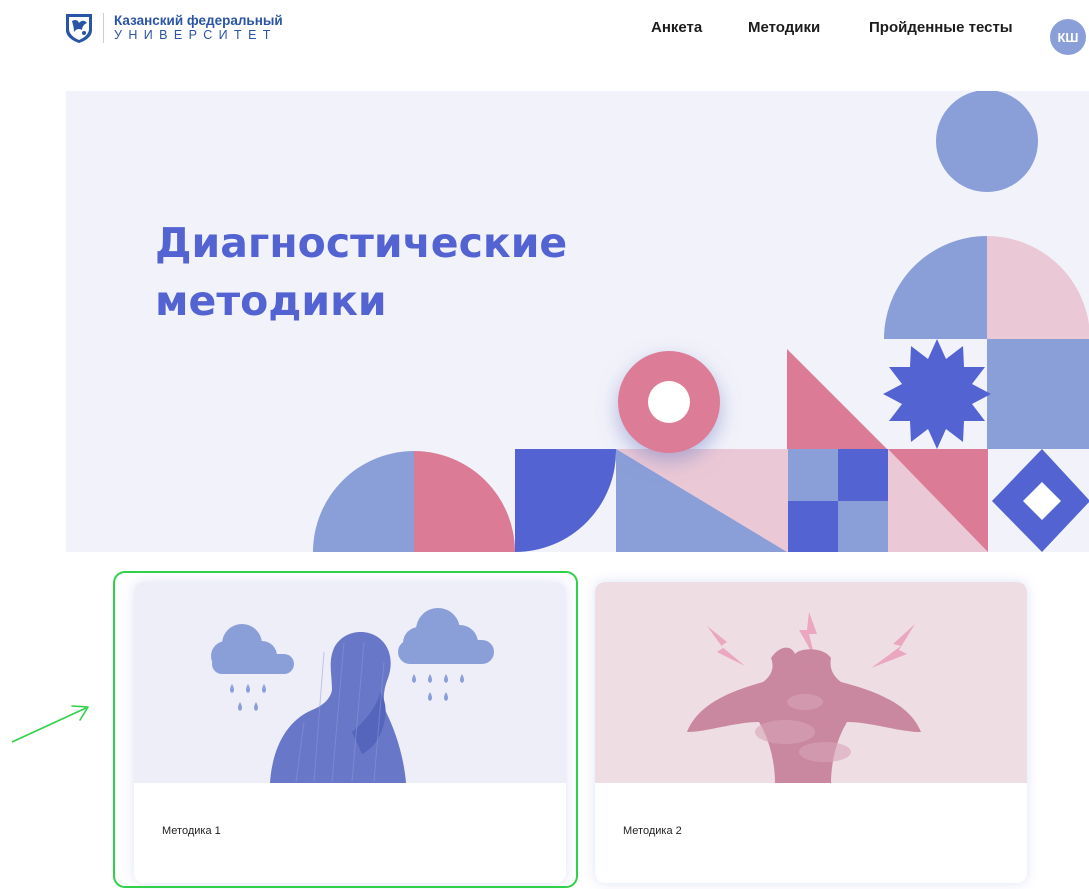 The height and width of the screenshot is (889, 1089). I want to click on card-title-2: Методика 2, so click(652, 831).